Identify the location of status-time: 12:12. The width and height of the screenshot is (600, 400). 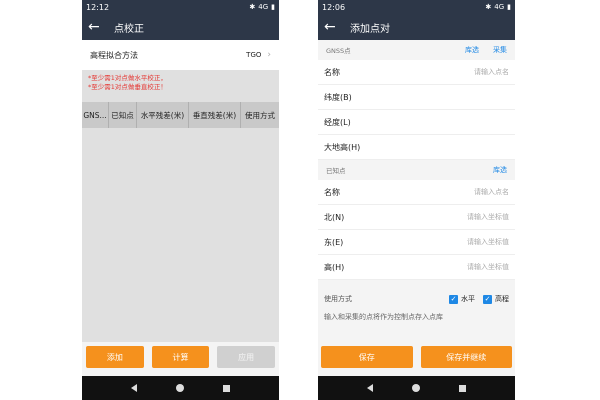
(98, 7).